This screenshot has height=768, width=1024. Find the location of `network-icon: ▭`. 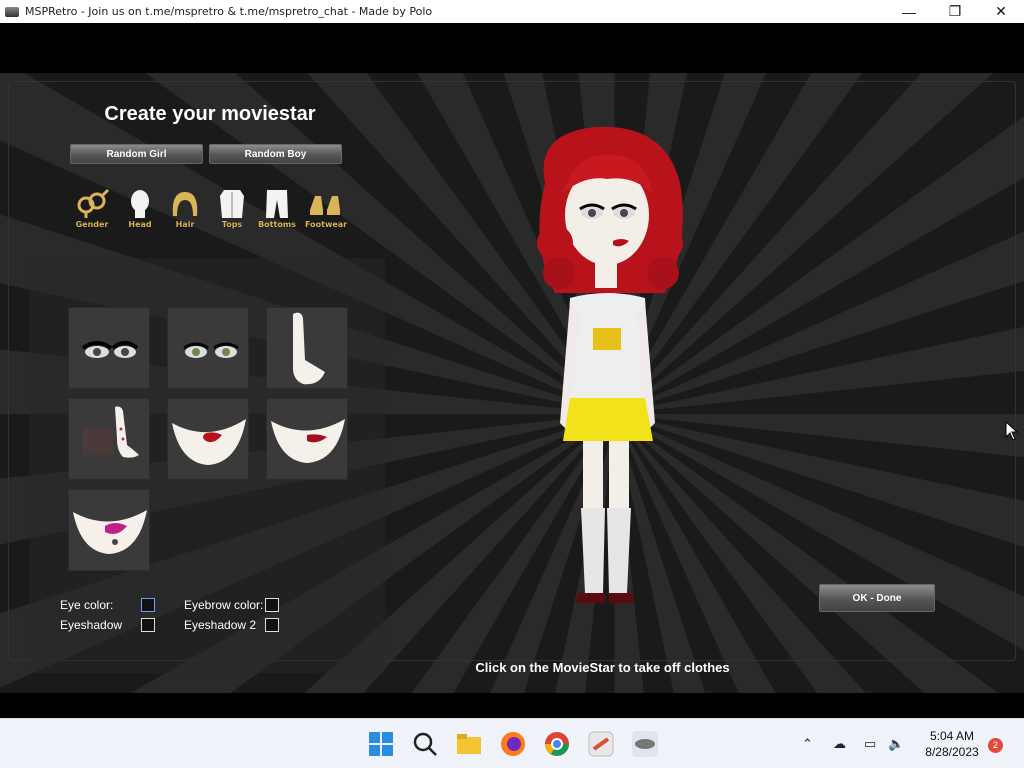

network-icon: ▭ is located at coordinates (870, 744).